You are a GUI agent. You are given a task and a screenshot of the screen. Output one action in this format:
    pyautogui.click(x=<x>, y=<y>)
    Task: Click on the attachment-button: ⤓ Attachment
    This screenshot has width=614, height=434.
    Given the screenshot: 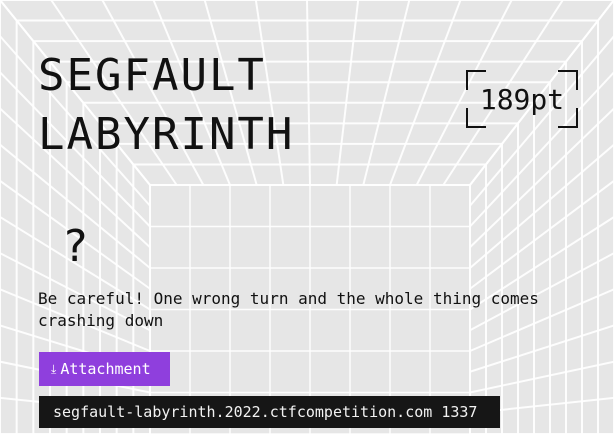 What is the action you would take?
    pyautogui.click(x=104, y=369)
    